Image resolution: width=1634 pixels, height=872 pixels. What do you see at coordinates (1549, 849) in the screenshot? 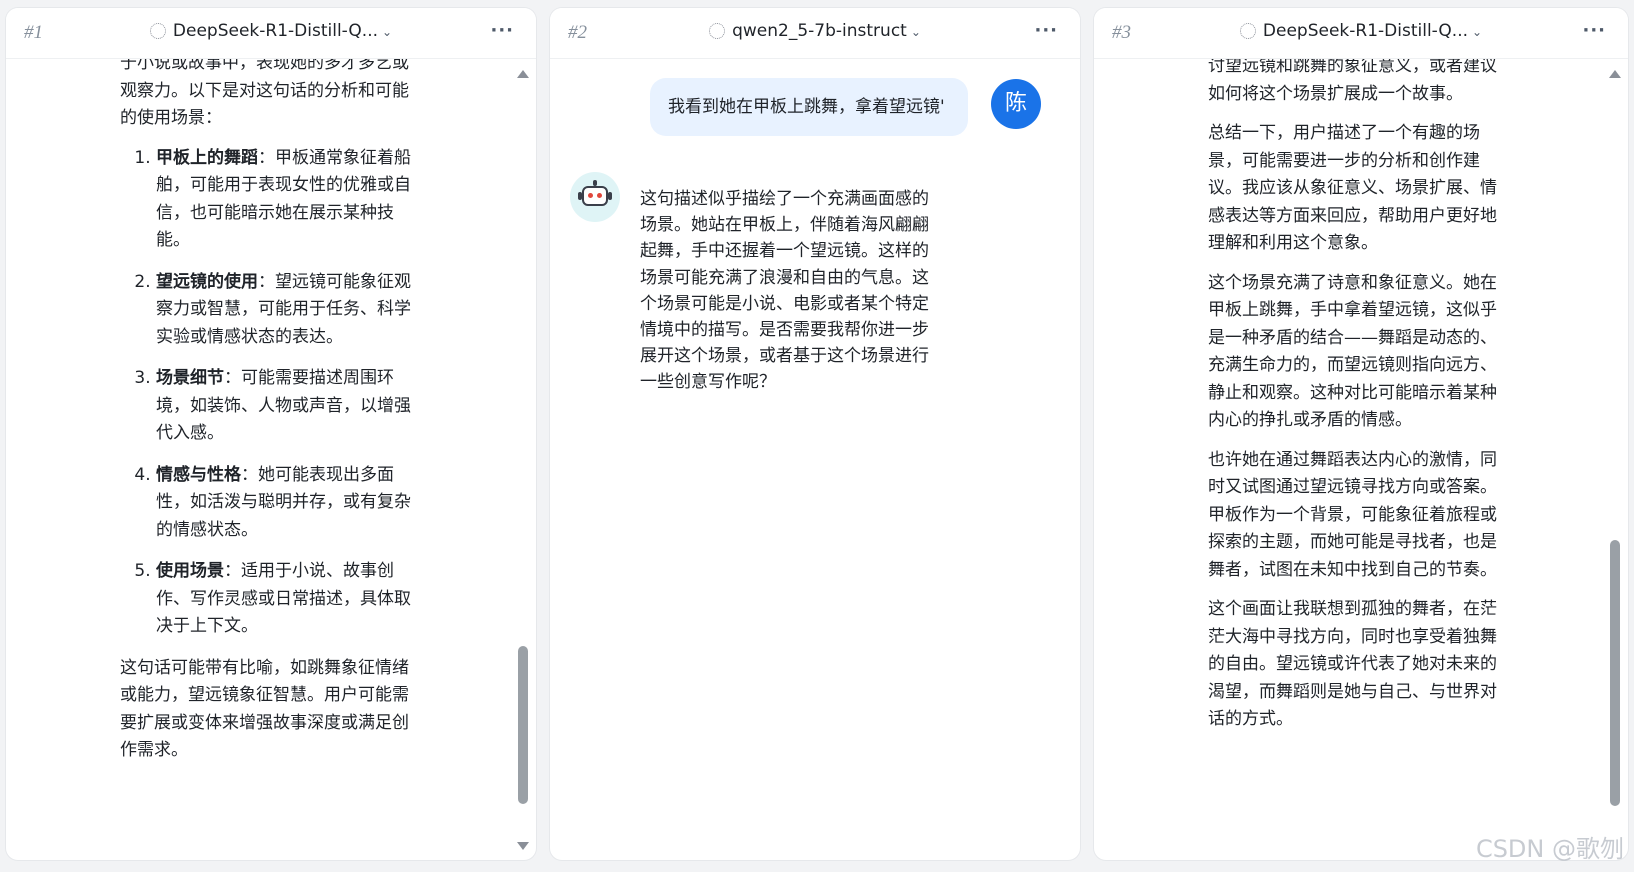
I see `watermark: CSDN @歌刎` at bounding box center [1549, 849].